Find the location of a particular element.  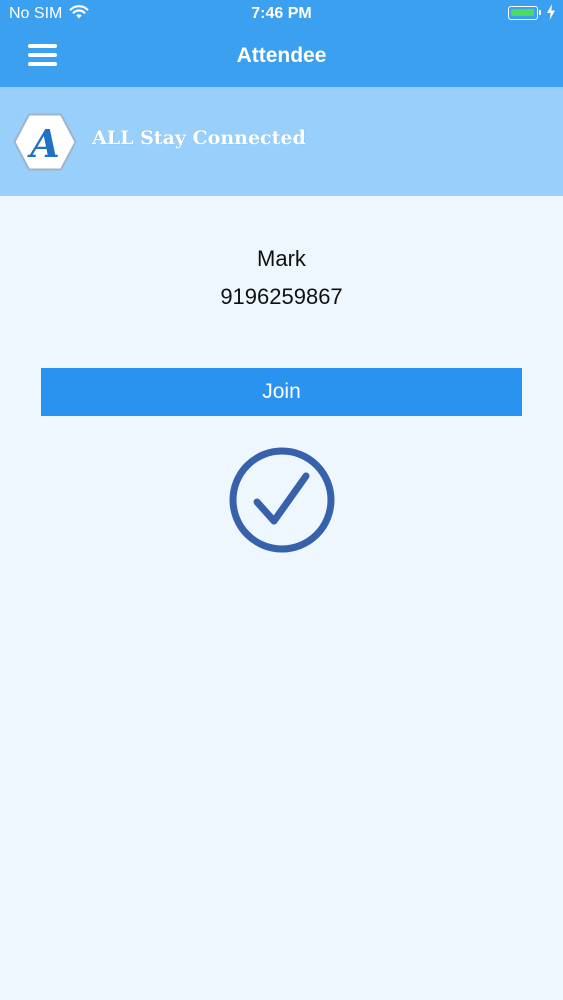

navigation-bar: Attendee is located at coordinates (281, 58).